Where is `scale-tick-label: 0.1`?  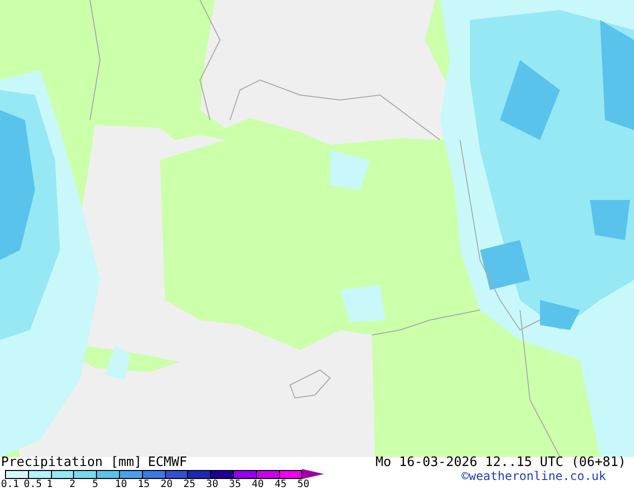 scale-tick-label: 0.1 is located at coordinates (10, 484).